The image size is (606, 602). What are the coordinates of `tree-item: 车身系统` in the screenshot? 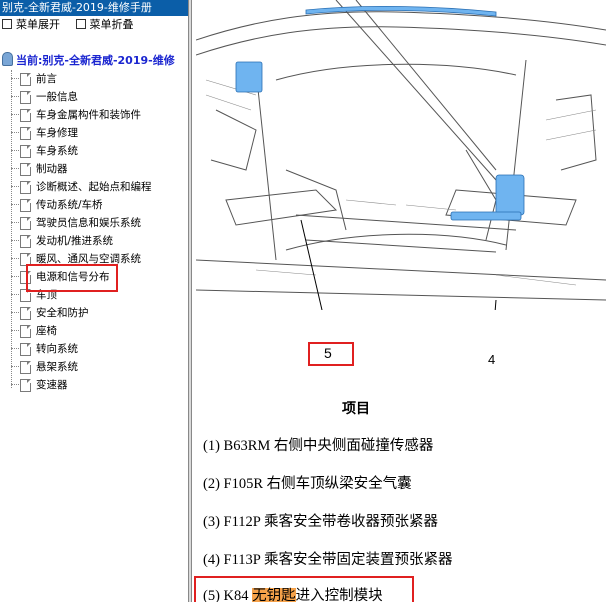 It's located at (94, 151).